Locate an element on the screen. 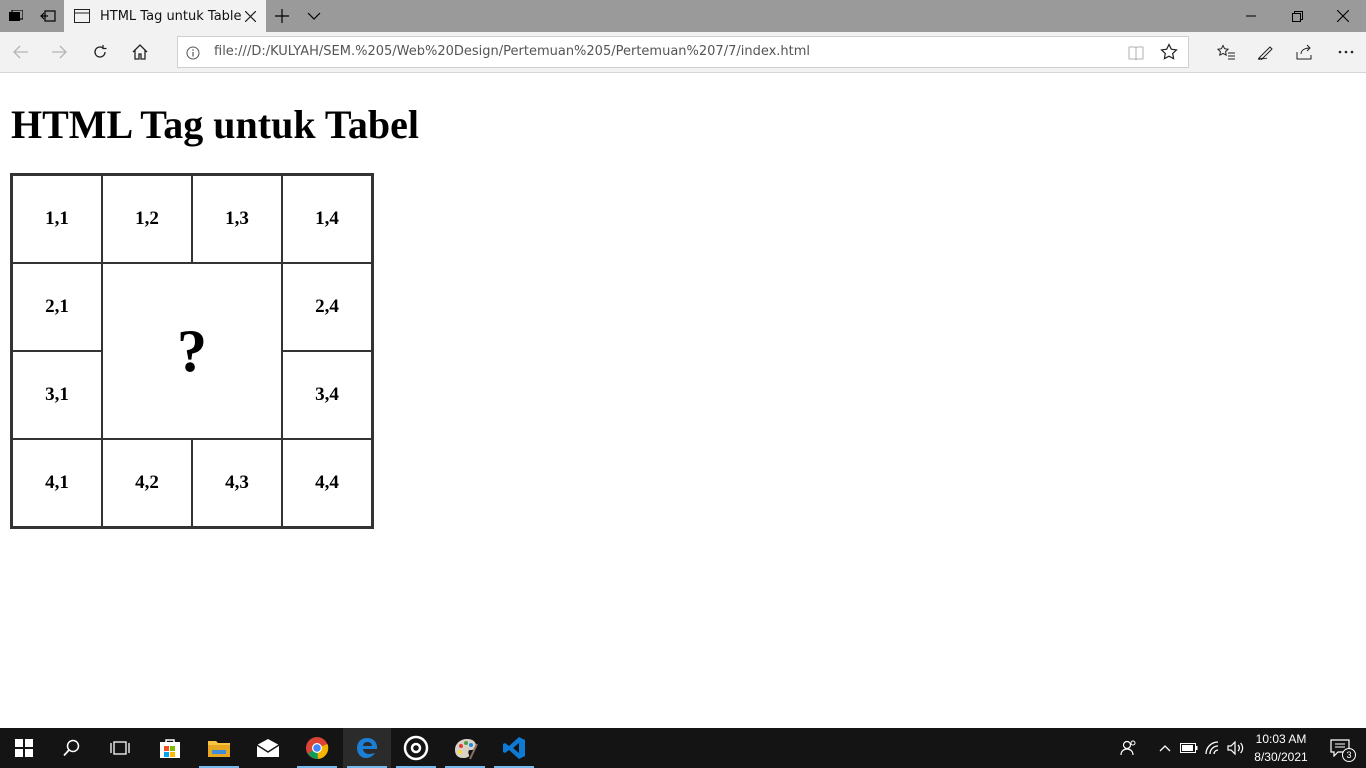  clock-time: 10:03 AM is located at coordinates (1281, 739).